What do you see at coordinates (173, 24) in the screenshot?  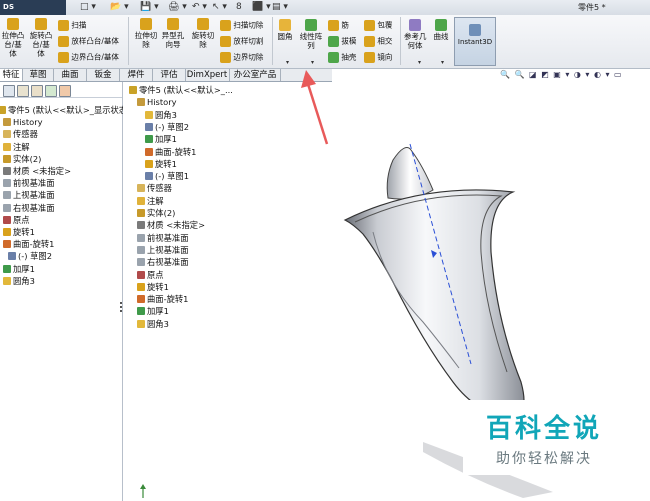 I see `hole-wizard-icon` at bounding box center [173, 24].